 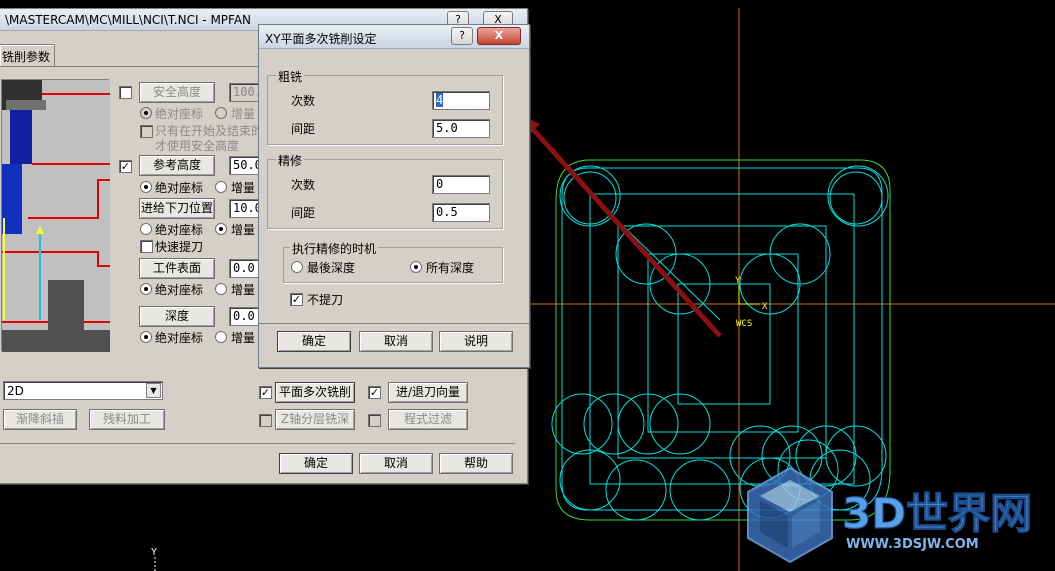 I want to click on depth-button: 深度, so click(x=177, y=316).